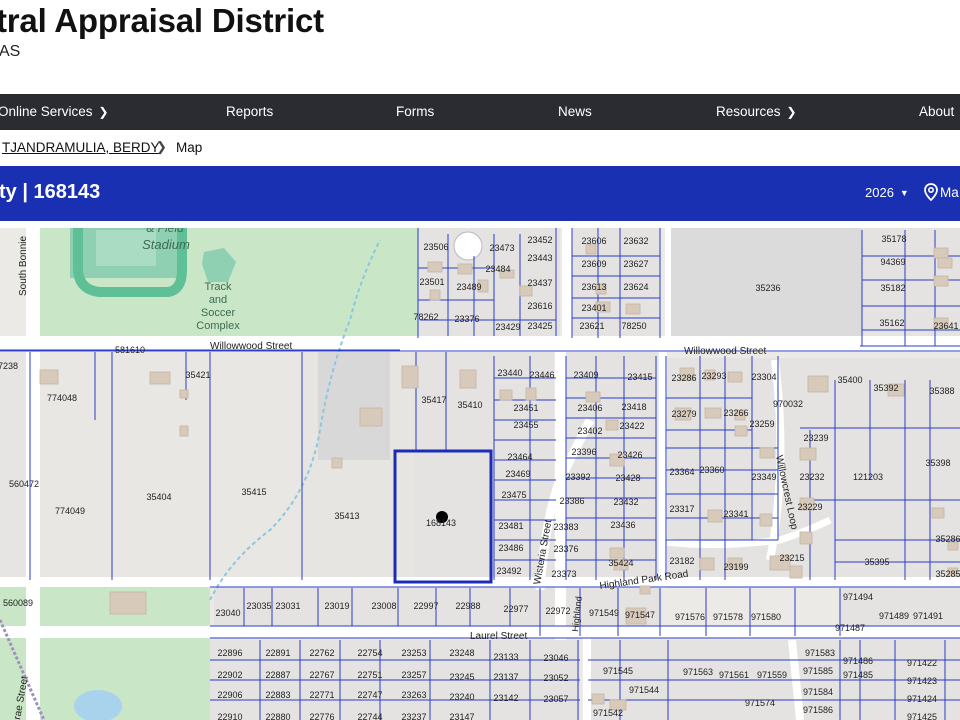 The image size is (960, 720). What do you see at coordinates (735, 413) in the screenshot?
I see `parcel-label: 23266` at bounding box center [735, 413].